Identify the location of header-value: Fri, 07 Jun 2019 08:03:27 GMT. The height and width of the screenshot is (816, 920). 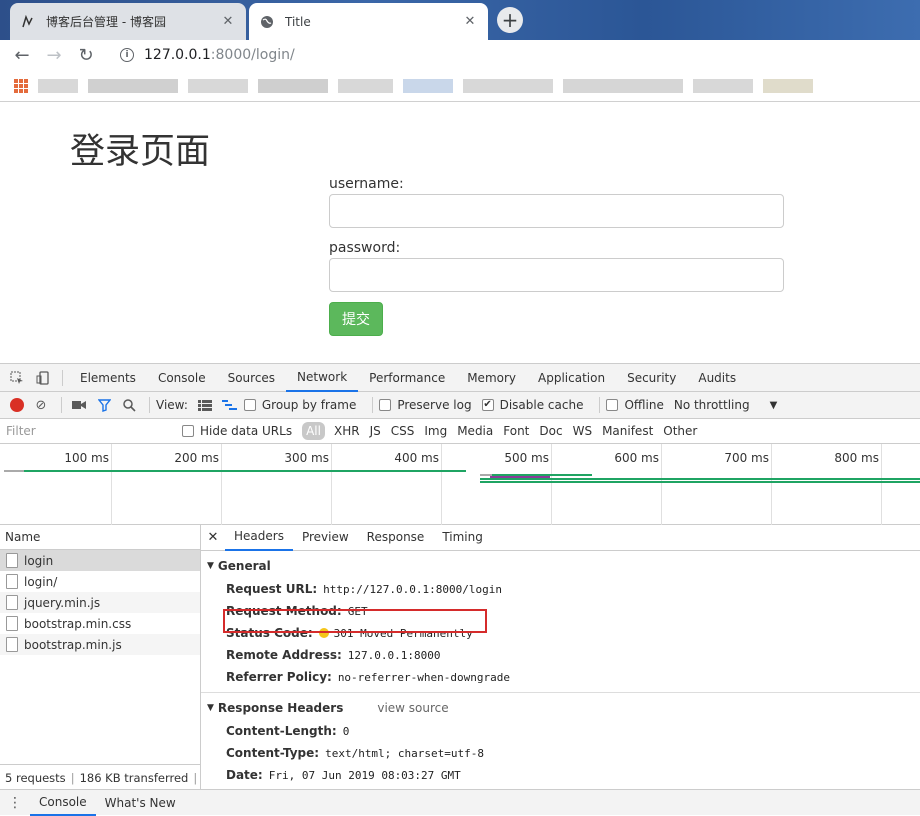
(364, 775).